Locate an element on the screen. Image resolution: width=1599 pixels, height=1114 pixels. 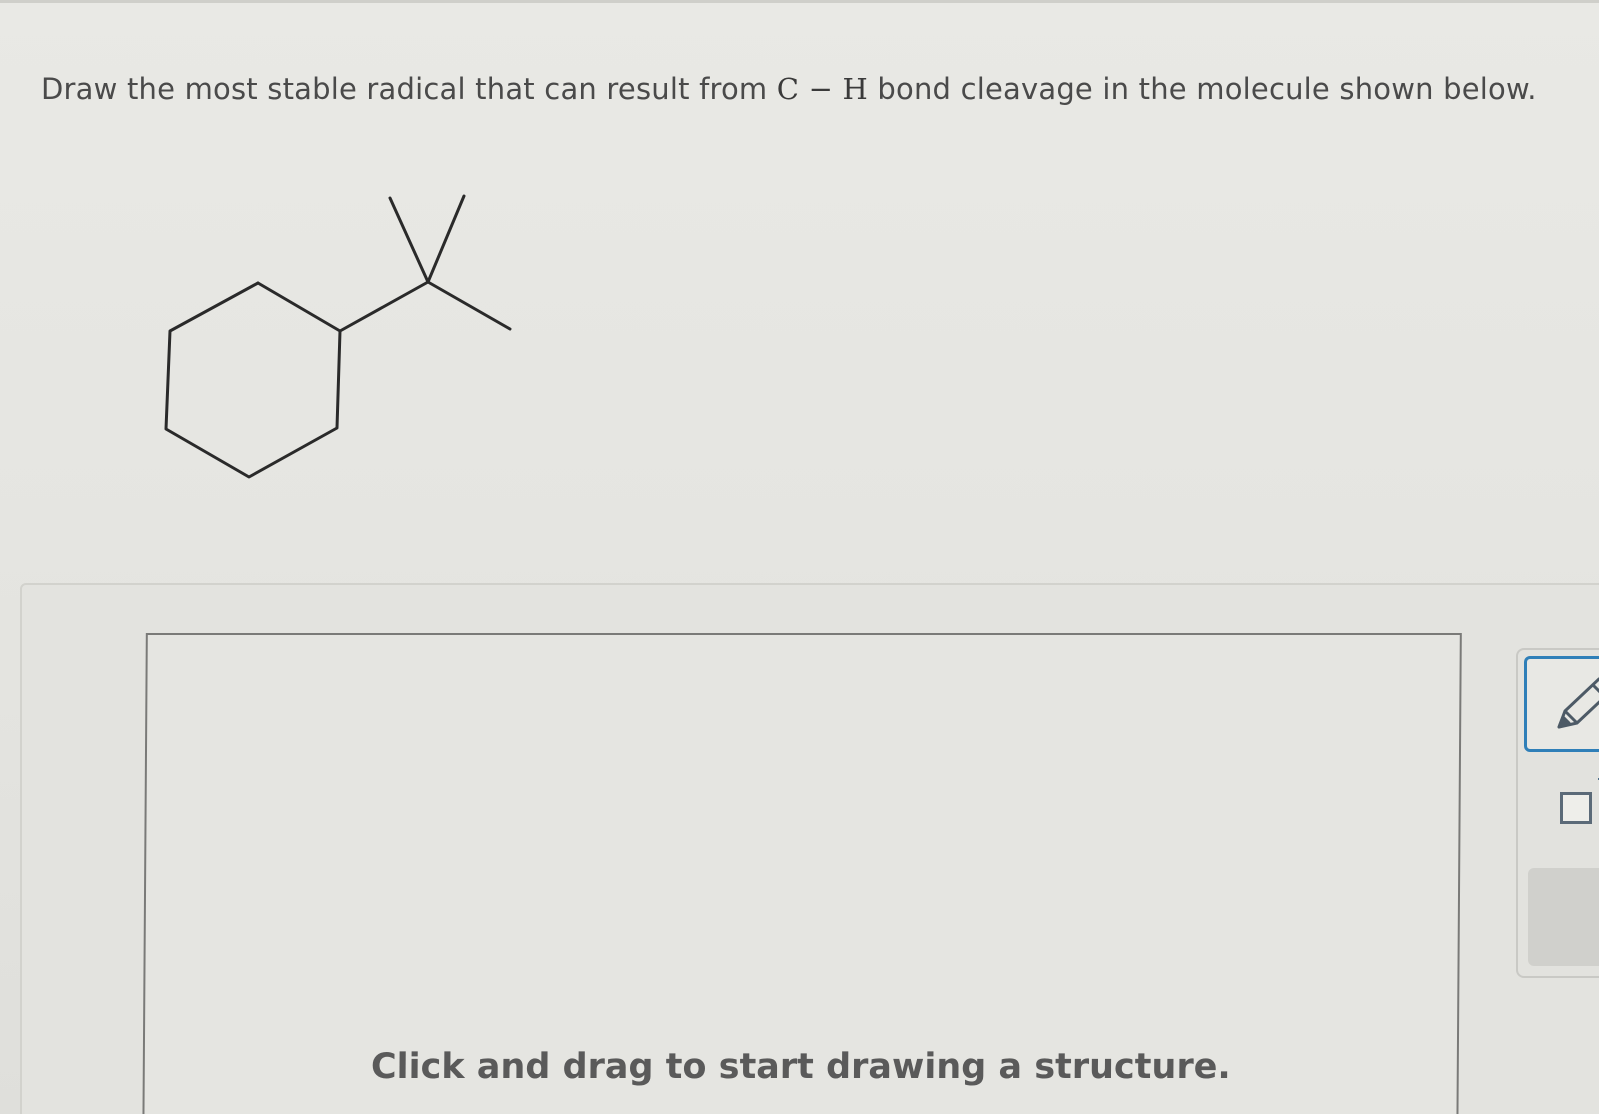
drawing-toolbar is located at coordinates (1557, 813).